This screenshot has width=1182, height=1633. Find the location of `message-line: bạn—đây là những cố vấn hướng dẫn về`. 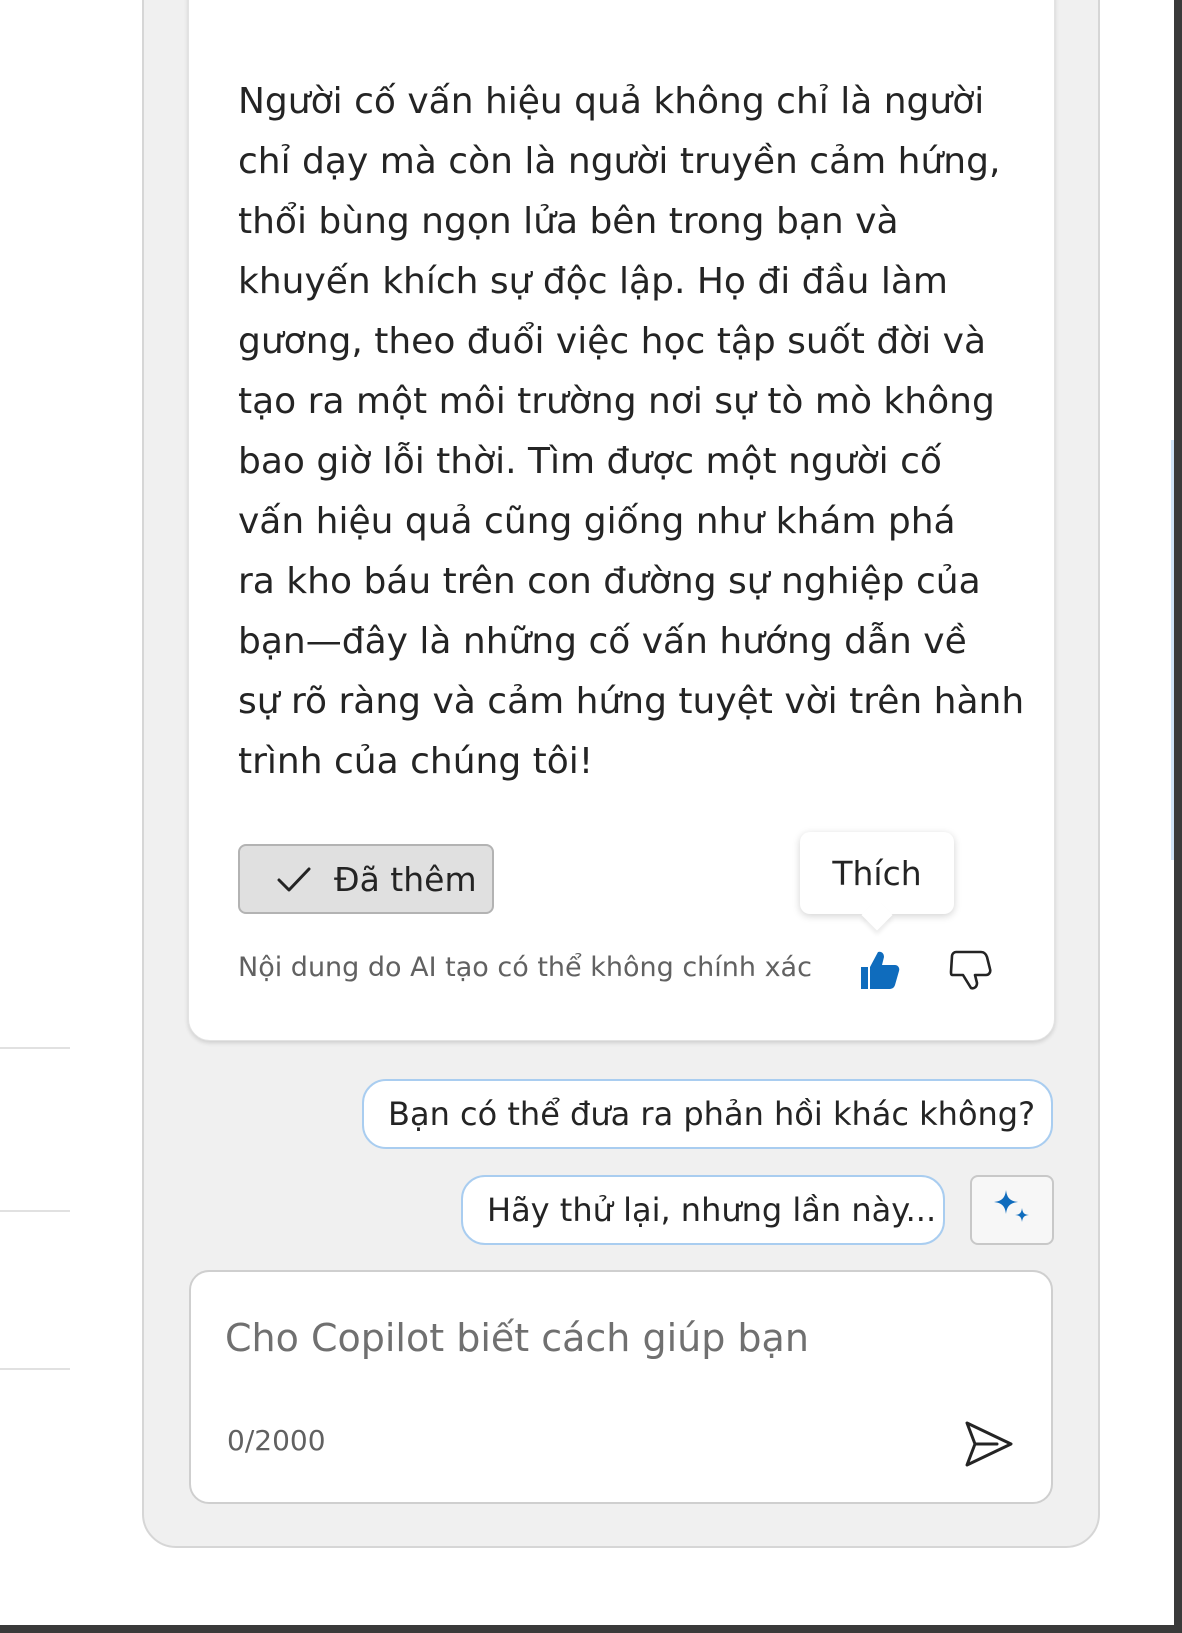

message-line: bạn—đây là những cố vấn hướng dẫn về is located at coordinates (602, 641).